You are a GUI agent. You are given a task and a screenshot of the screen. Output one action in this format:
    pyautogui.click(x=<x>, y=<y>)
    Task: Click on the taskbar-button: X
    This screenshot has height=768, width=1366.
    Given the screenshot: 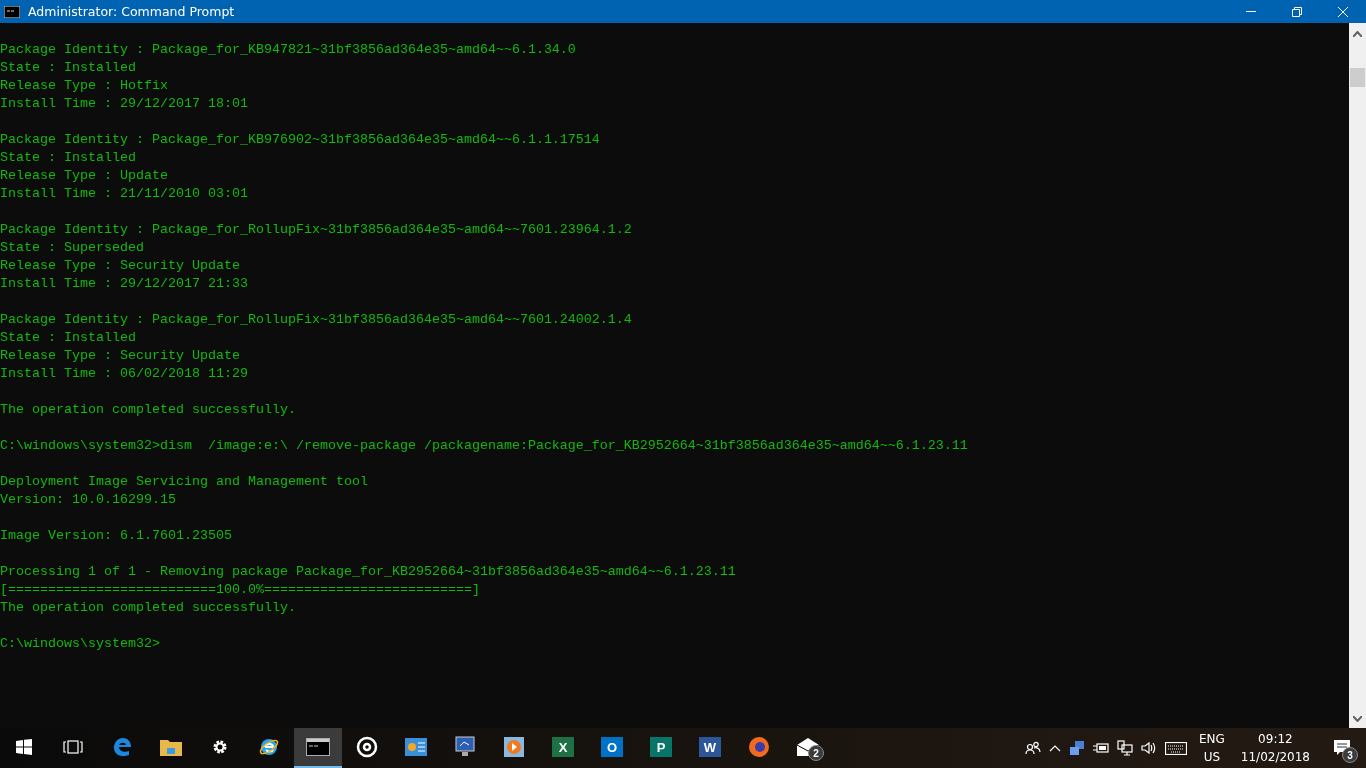 What is the action you would take?
    pyautogui.click(x=563, y=748)
    